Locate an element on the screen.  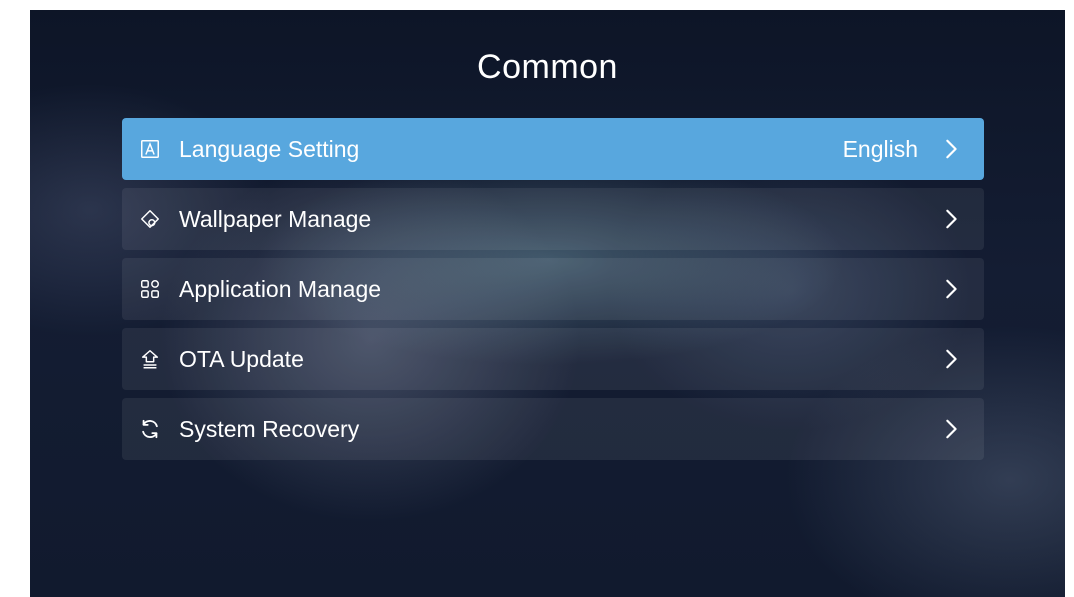
language-icon is located at coordinates (150, 149).